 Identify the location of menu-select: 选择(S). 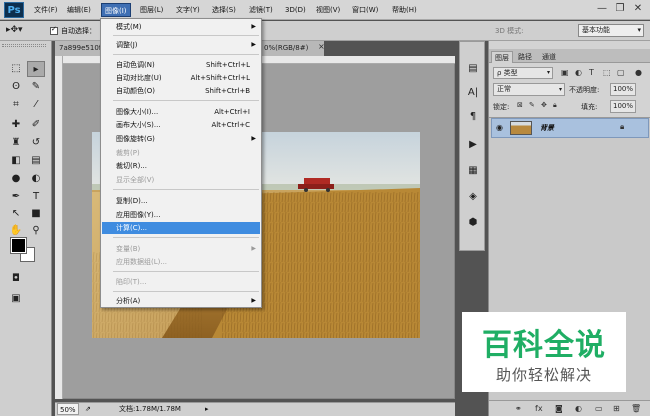
(224, 10).